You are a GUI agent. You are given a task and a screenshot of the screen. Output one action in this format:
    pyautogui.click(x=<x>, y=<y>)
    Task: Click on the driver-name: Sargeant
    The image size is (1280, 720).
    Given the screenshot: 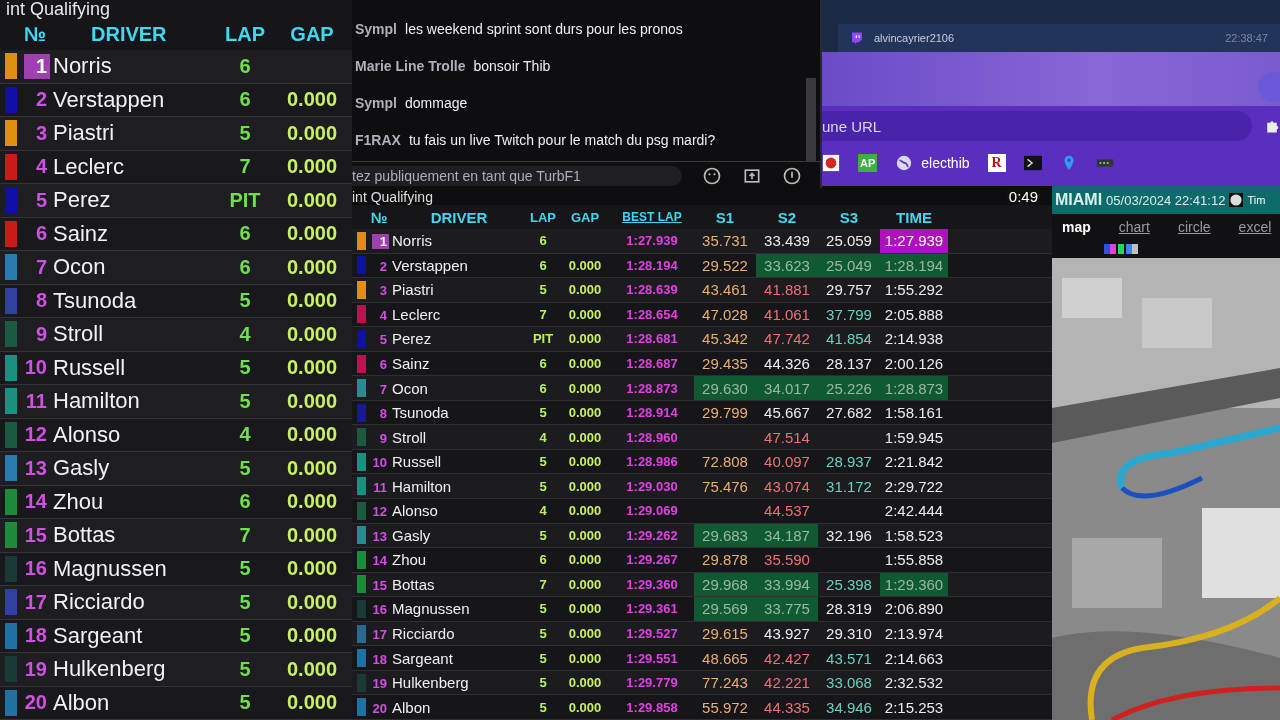 What is the action you would take?
    pyautogui.click(x=98, y=635)
    